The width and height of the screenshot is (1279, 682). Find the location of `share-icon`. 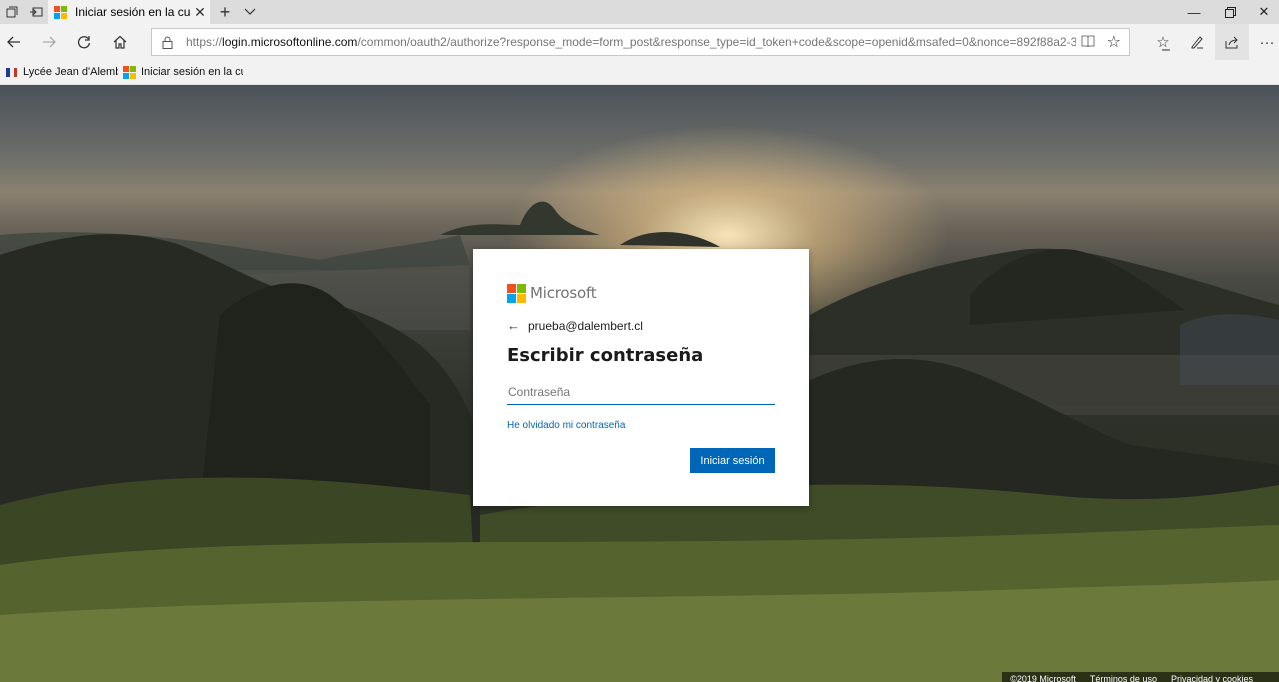

share-icon is located at coordinates (1231, 42).